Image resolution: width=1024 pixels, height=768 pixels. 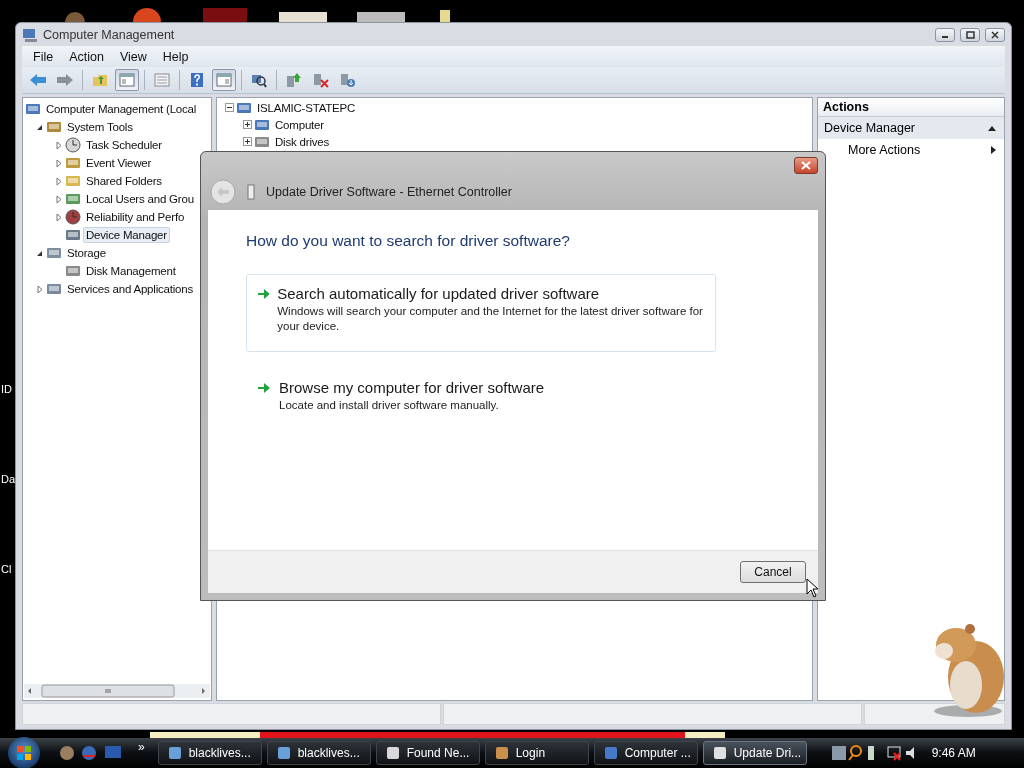 What do you see at coordinates (100, 127) in the screenshot?
I see `tree-item: System Tools` at bounding box center [100, 127].